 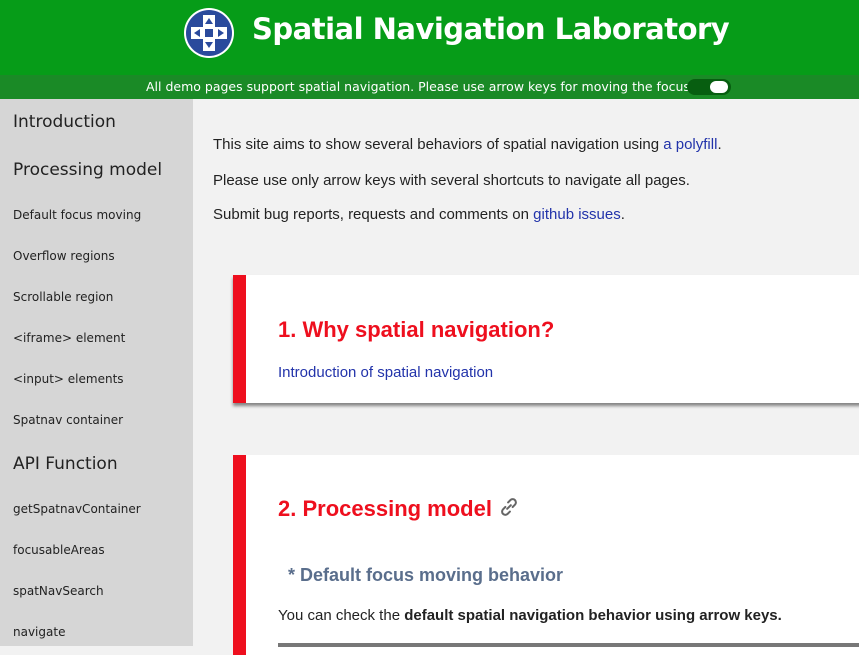 I want to click on sidebar-item-navigate: navigate, so click(x=39, y=632).